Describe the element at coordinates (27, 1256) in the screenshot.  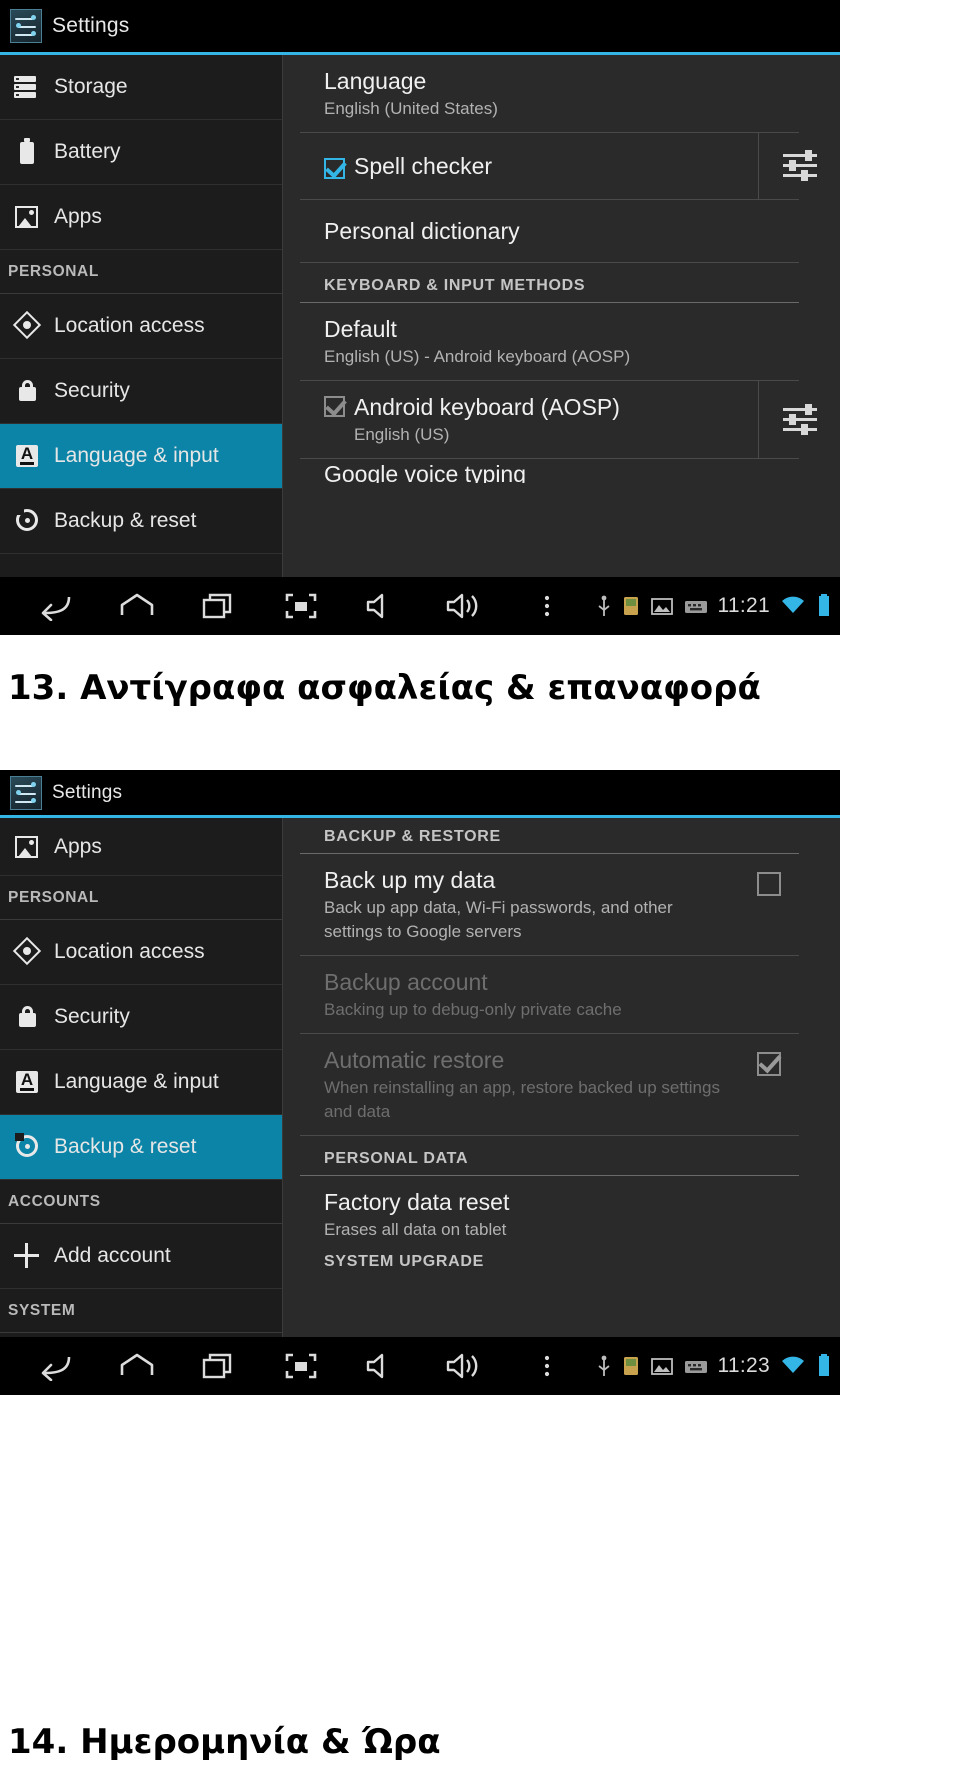
I see `plus-icon` at that location.